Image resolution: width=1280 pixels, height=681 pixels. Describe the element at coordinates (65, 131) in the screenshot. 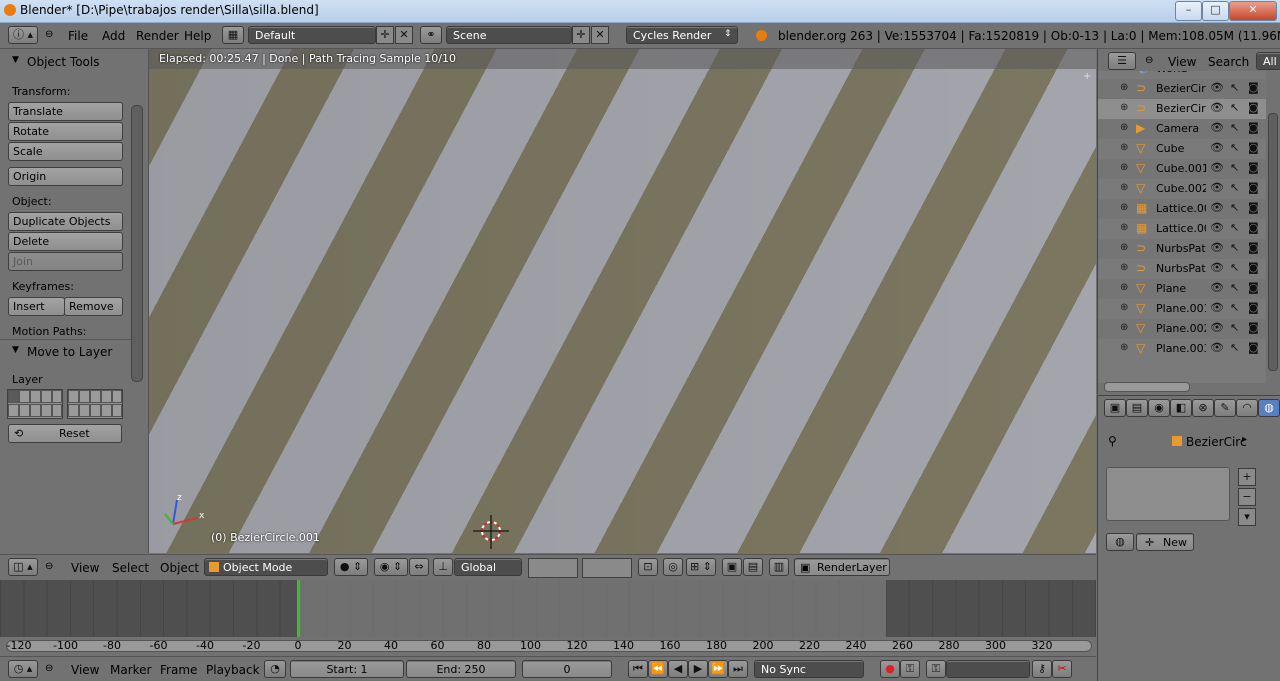

I see `rotate-button: Rotate` at that location.